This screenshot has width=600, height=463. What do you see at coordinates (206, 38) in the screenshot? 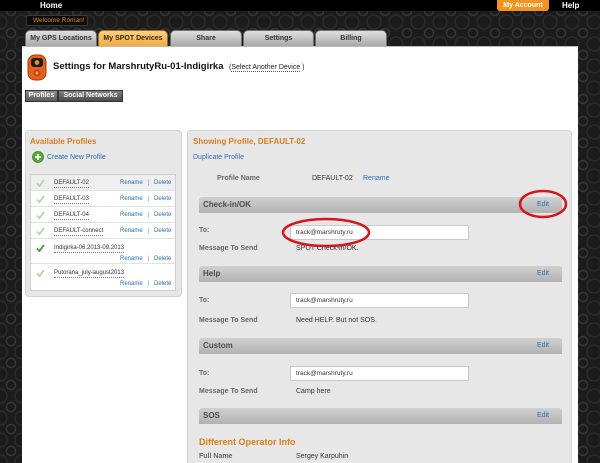
I see `tab-share: Share` at bounding box center [206, 38].